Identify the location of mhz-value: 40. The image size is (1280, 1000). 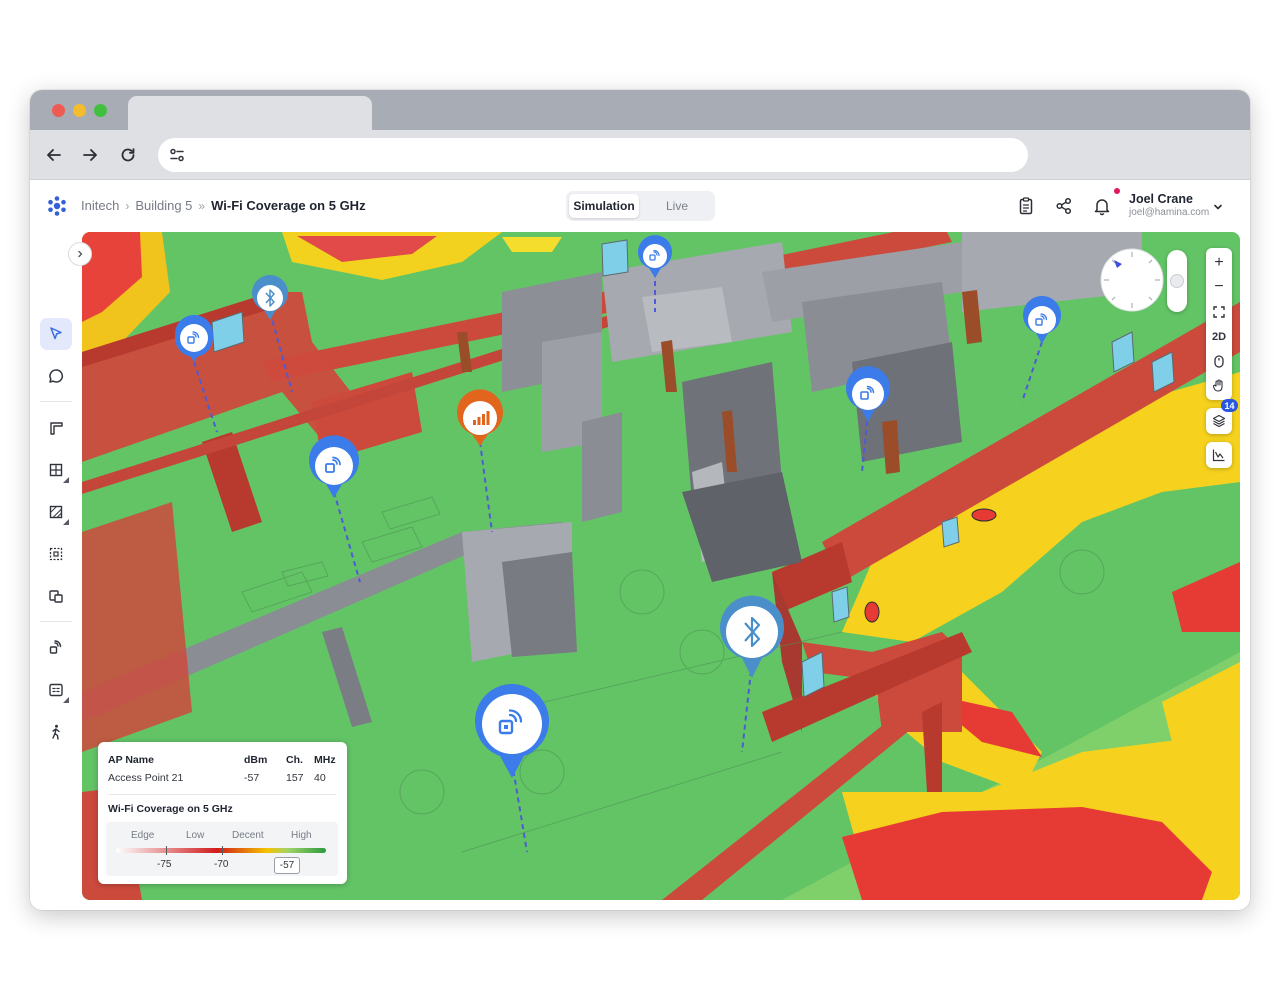
(320, 778).